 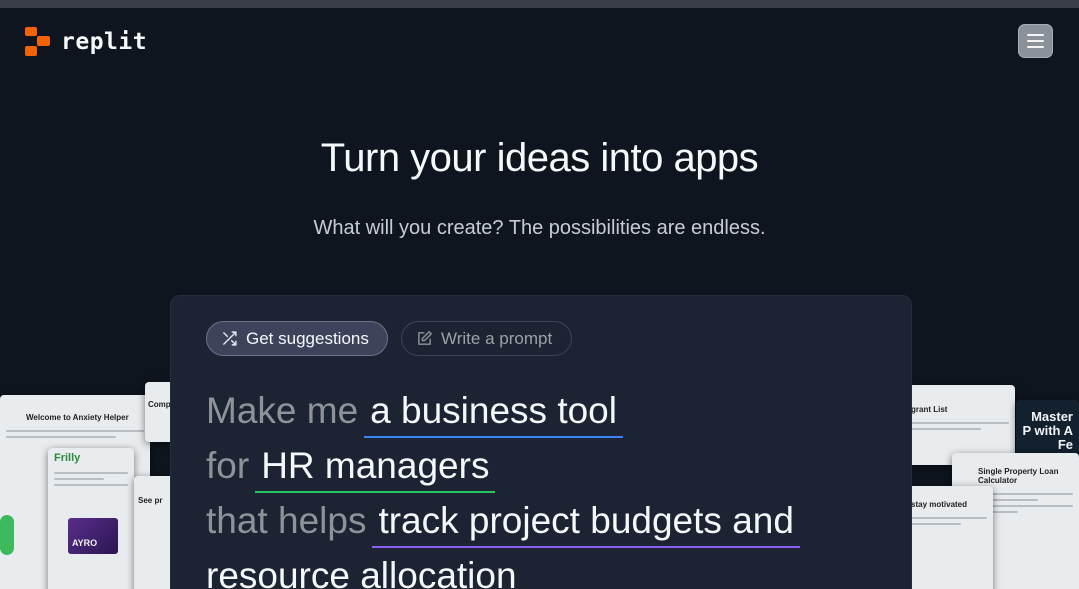 I want to click on prompt-prefix: for, so click(x=228, y=465).